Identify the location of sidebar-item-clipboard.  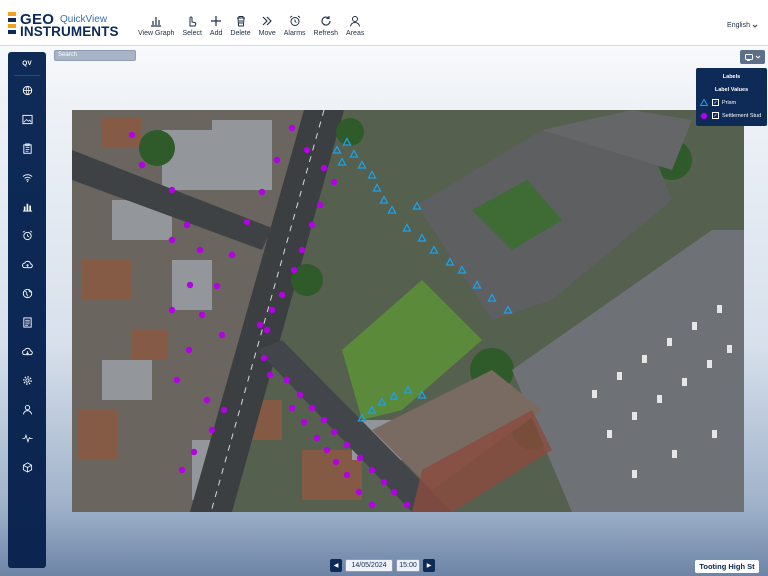
(27, 148).